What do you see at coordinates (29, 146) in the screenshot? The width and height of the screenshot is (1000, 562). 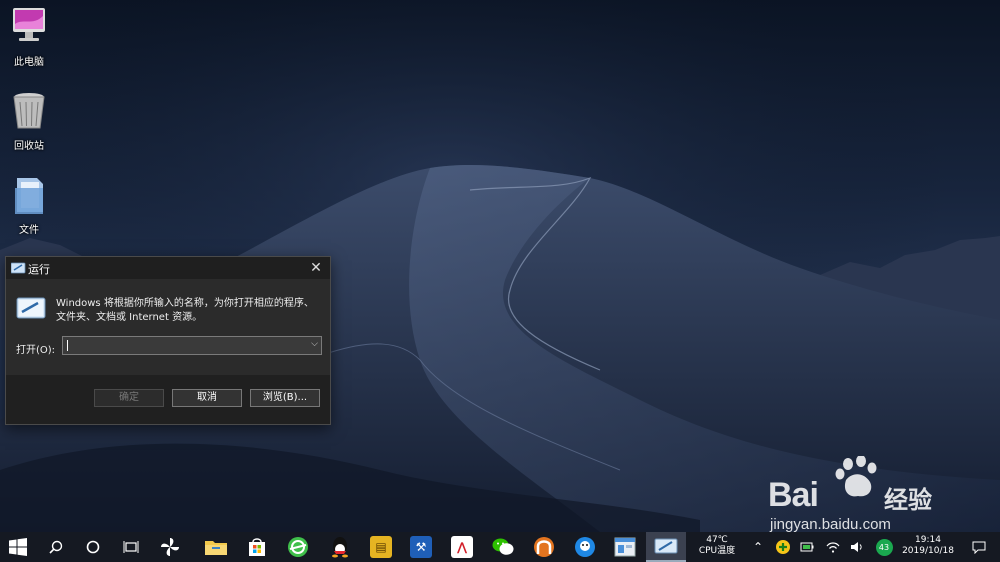 I see `desktop-icon-label: 回收站` at bounding box center [29, 146].